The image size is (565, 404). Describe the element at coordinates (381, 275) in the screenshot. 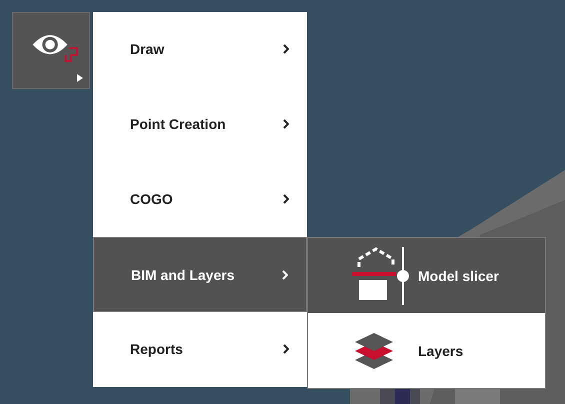

I see `model-slicer-icon` at that location.